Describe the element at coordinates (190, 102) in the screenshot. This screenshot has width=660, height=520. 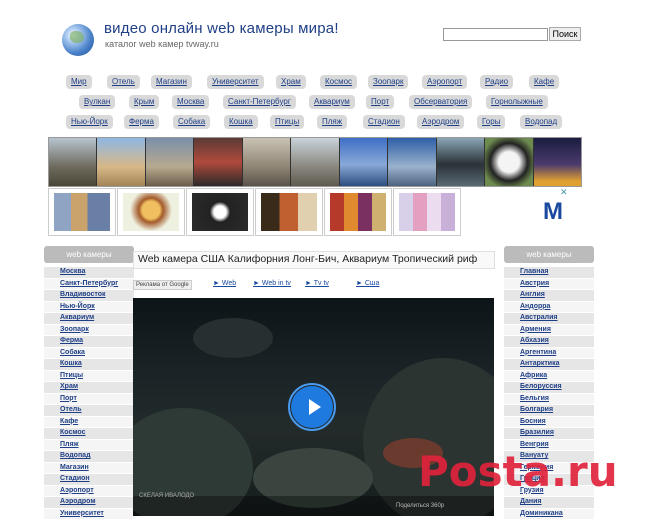
I see `tag-link: Москва` at that location.